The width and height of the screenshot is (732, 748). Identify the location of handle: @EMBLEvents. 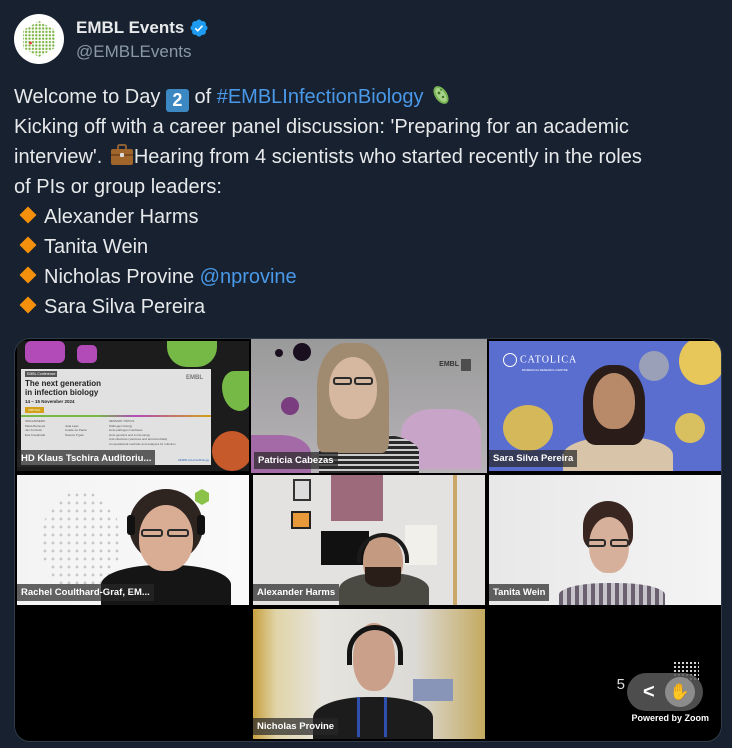
(142, 52).